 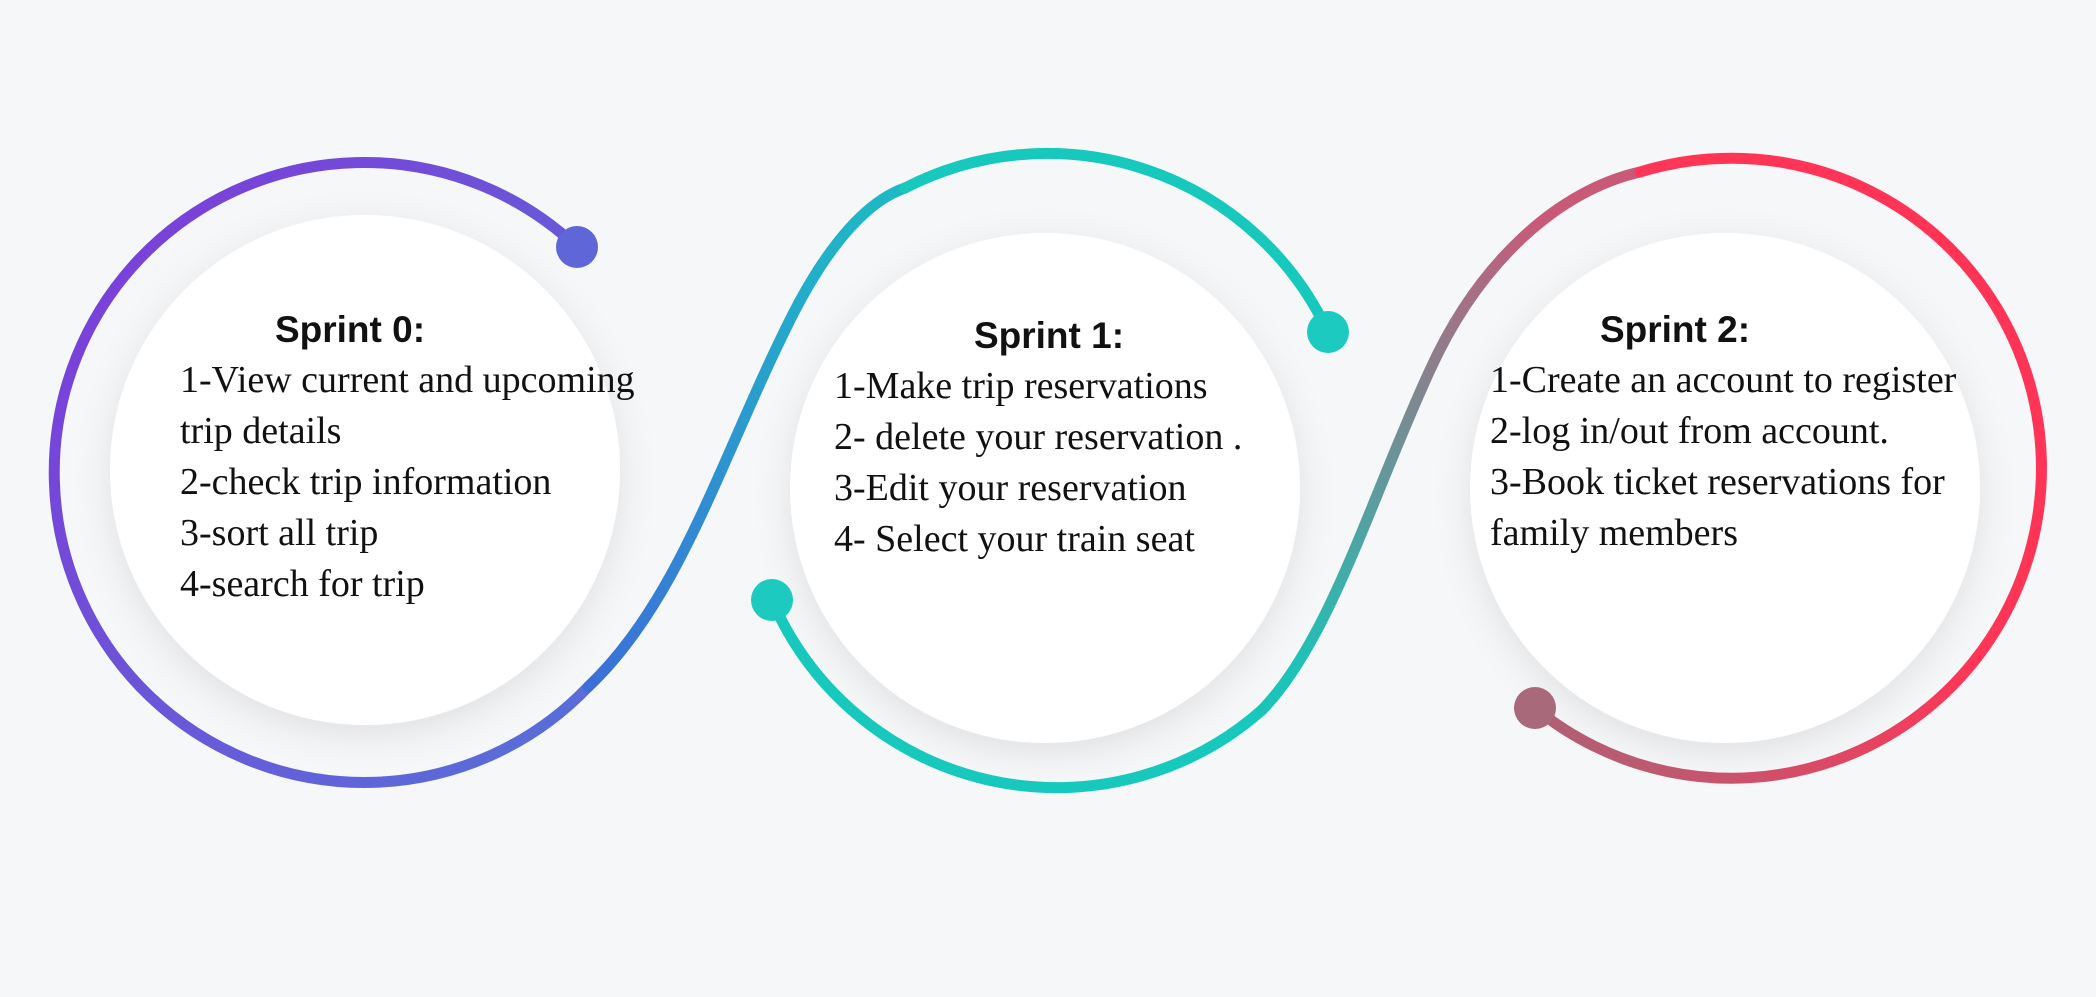 What do you see at coordinates (1014, 539) in the screenshot?
I see `sprint-1-item: 4- Select your train seat` at bounding box center [1014, 539].